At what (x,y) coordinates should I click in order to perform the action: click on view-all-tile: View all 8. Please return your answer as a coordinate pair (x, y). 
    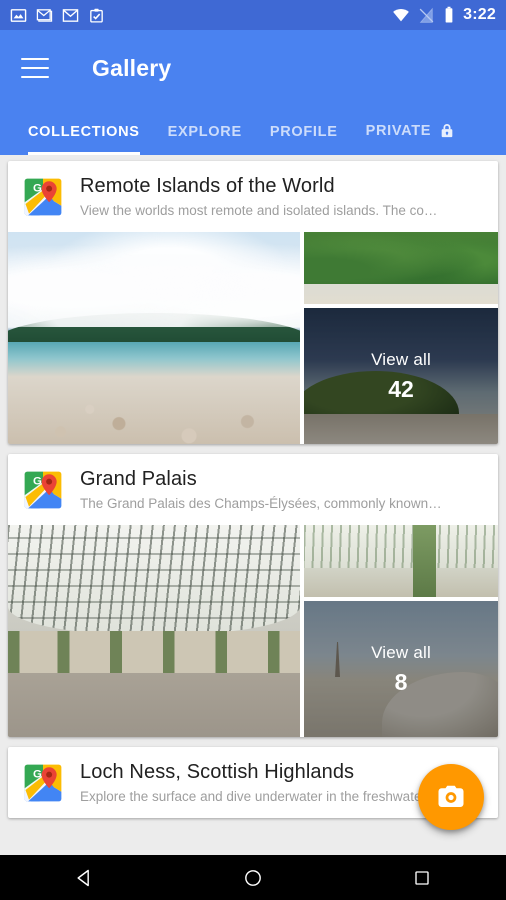
    Looking at the image, I should click on (401, 669).